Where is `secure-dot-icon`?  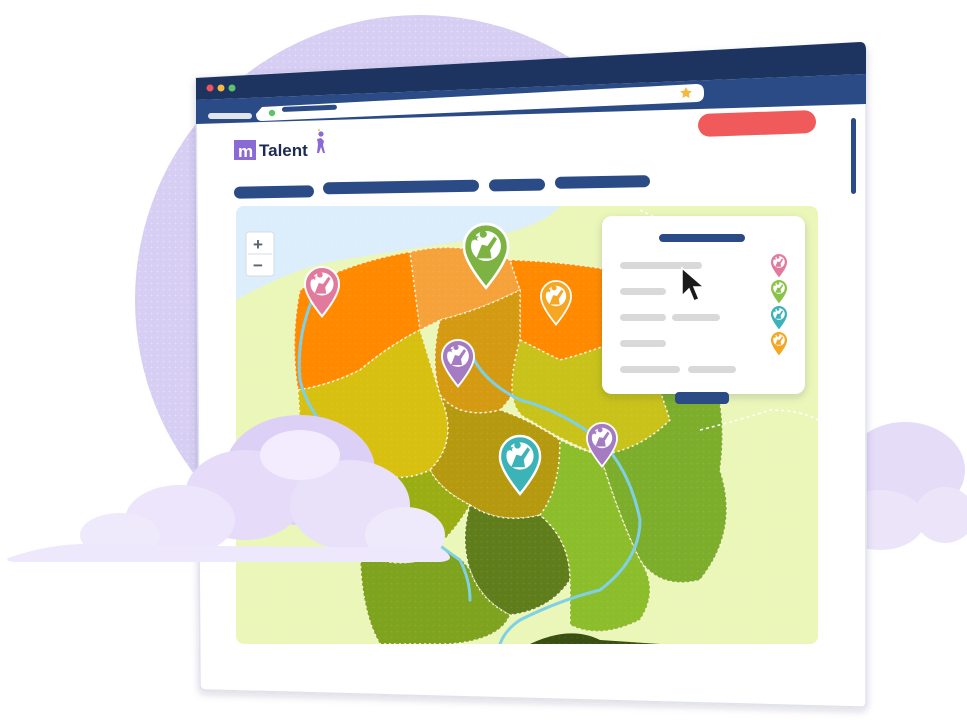
secure-dot-icon is located at coordinates (272, 113).